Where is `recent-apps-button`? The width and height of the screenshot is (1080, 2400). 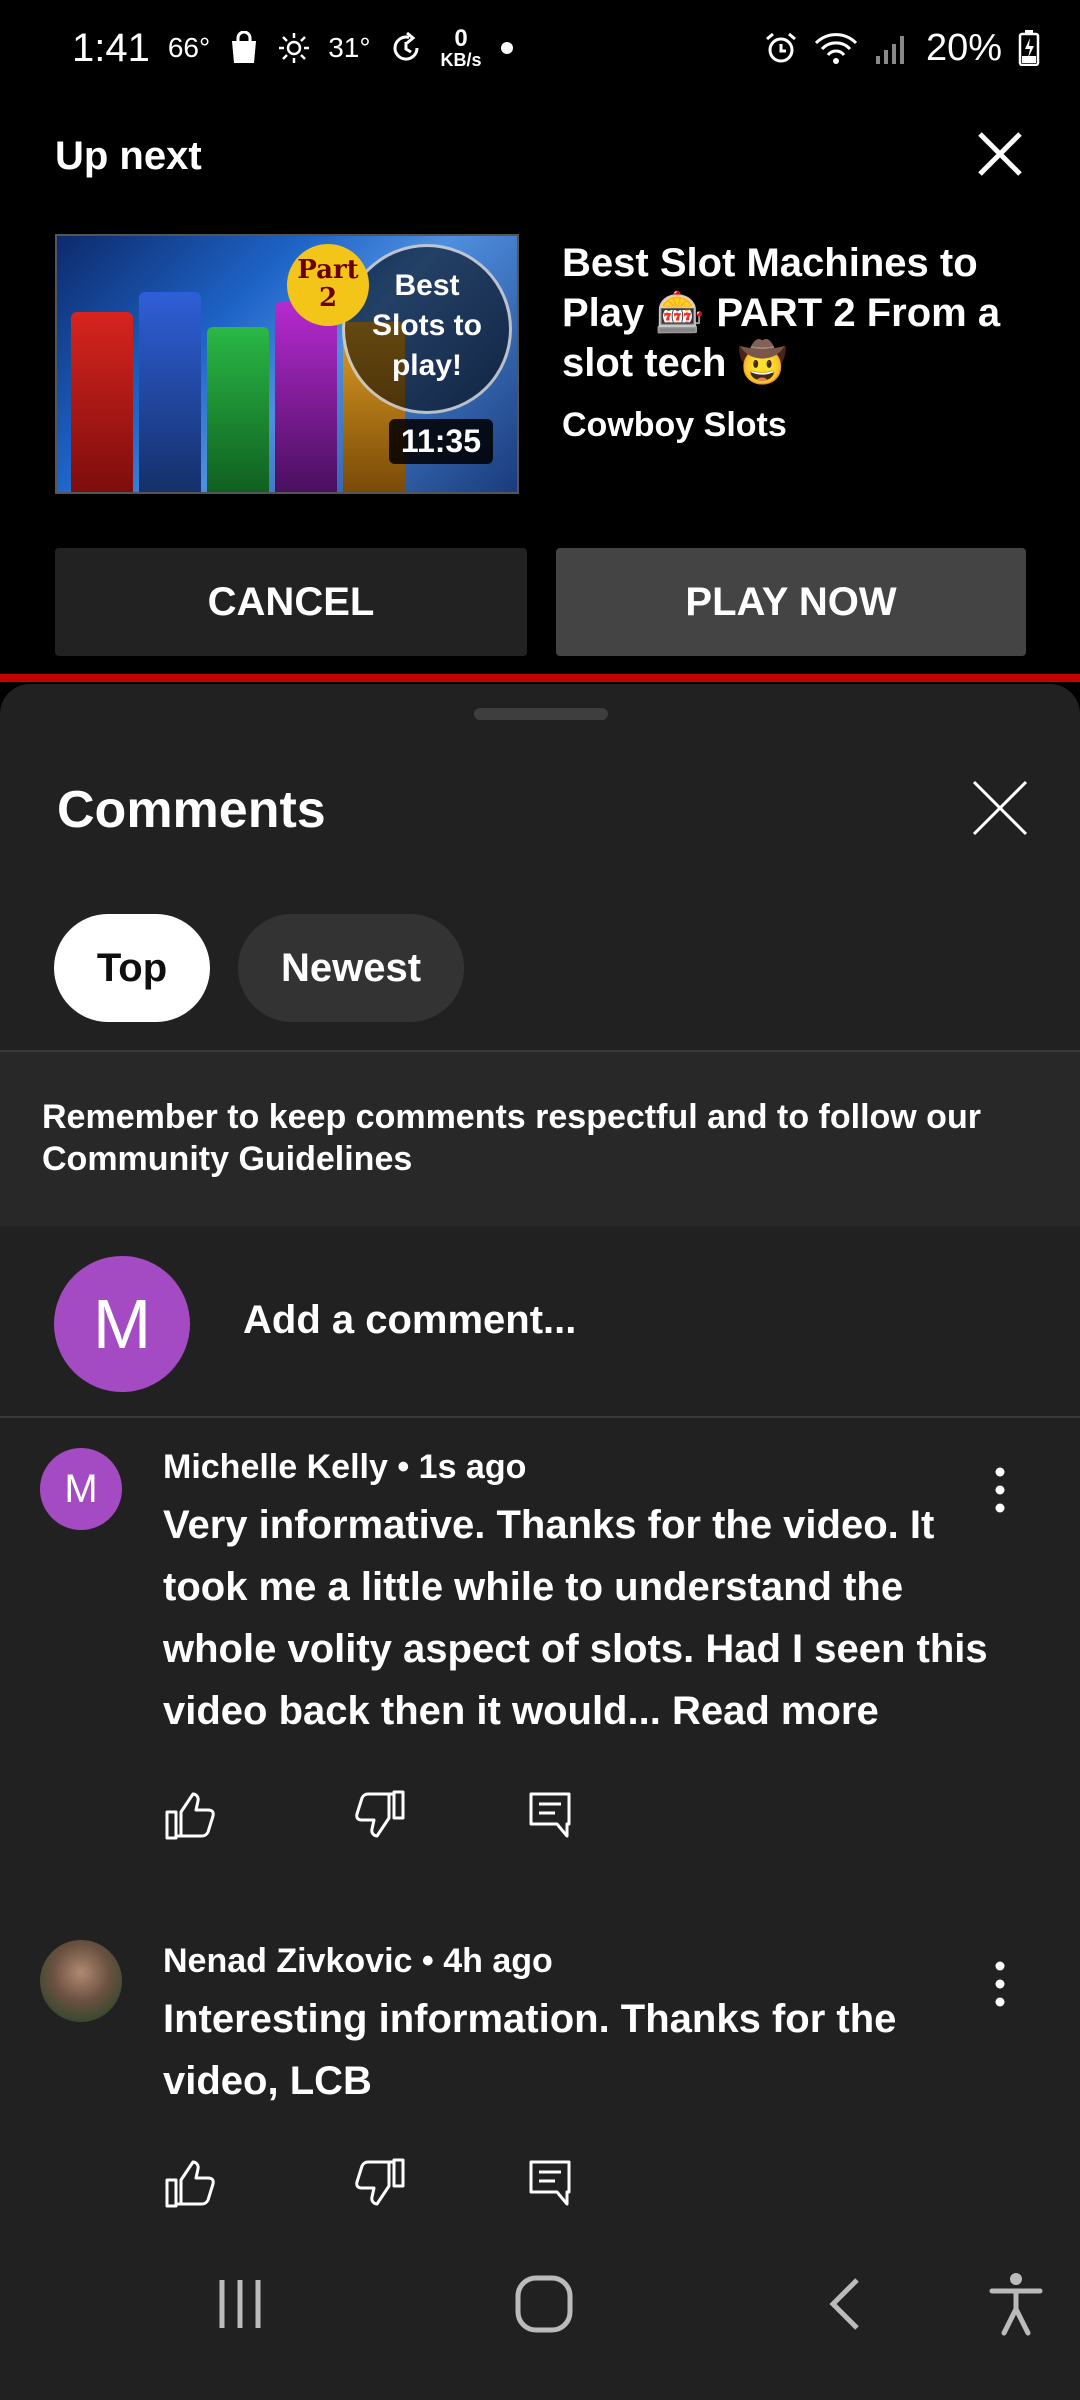
recent-apps-button is located at coordinates (240, 2304).